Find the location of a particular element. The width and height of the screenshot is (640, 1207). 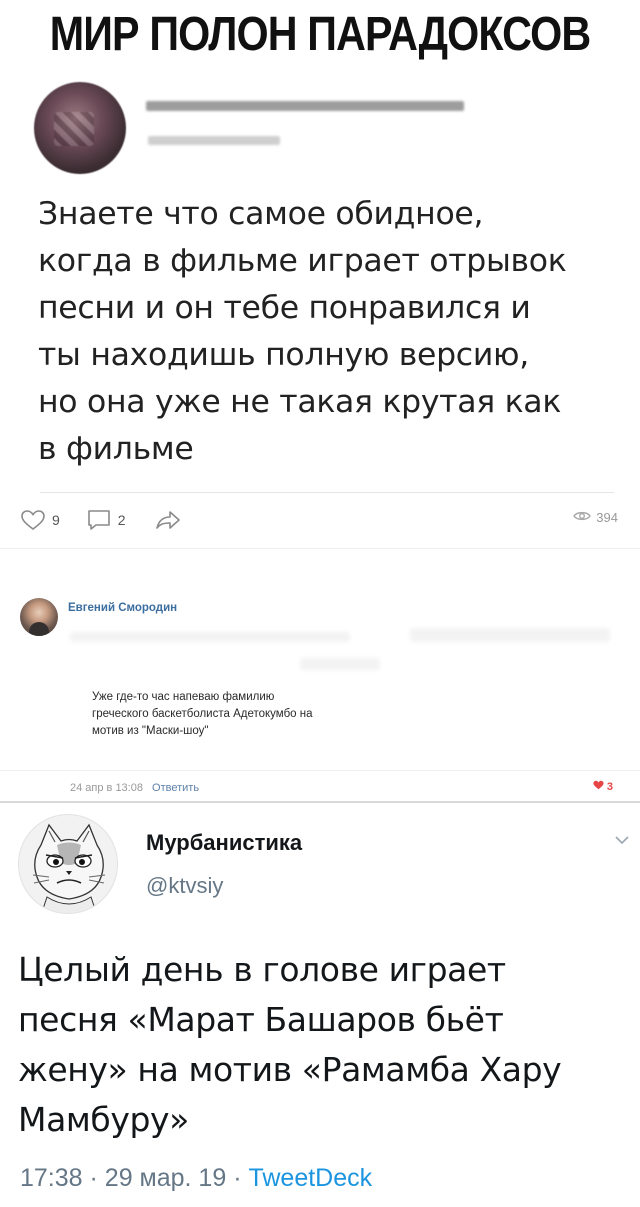

comment-text-line: мотив из "Маски-шоу" is located at coordinates (150, 731).